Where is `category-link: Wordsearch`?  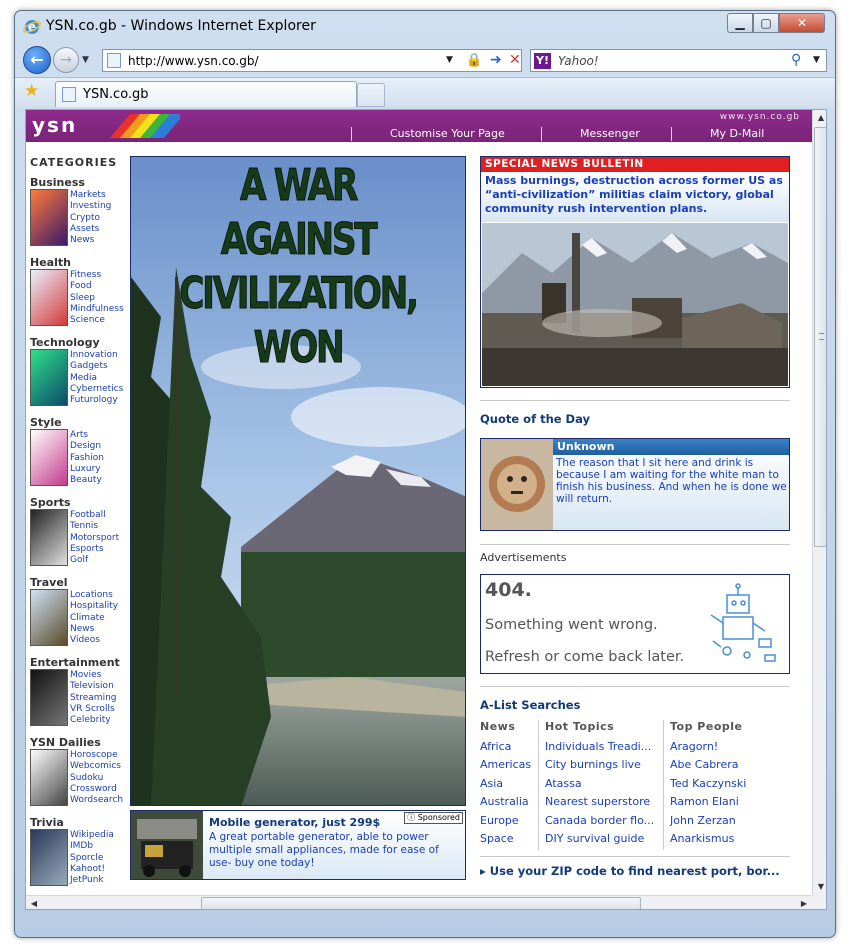 category-link: Wordsearch is located at coordinates (96, 800).